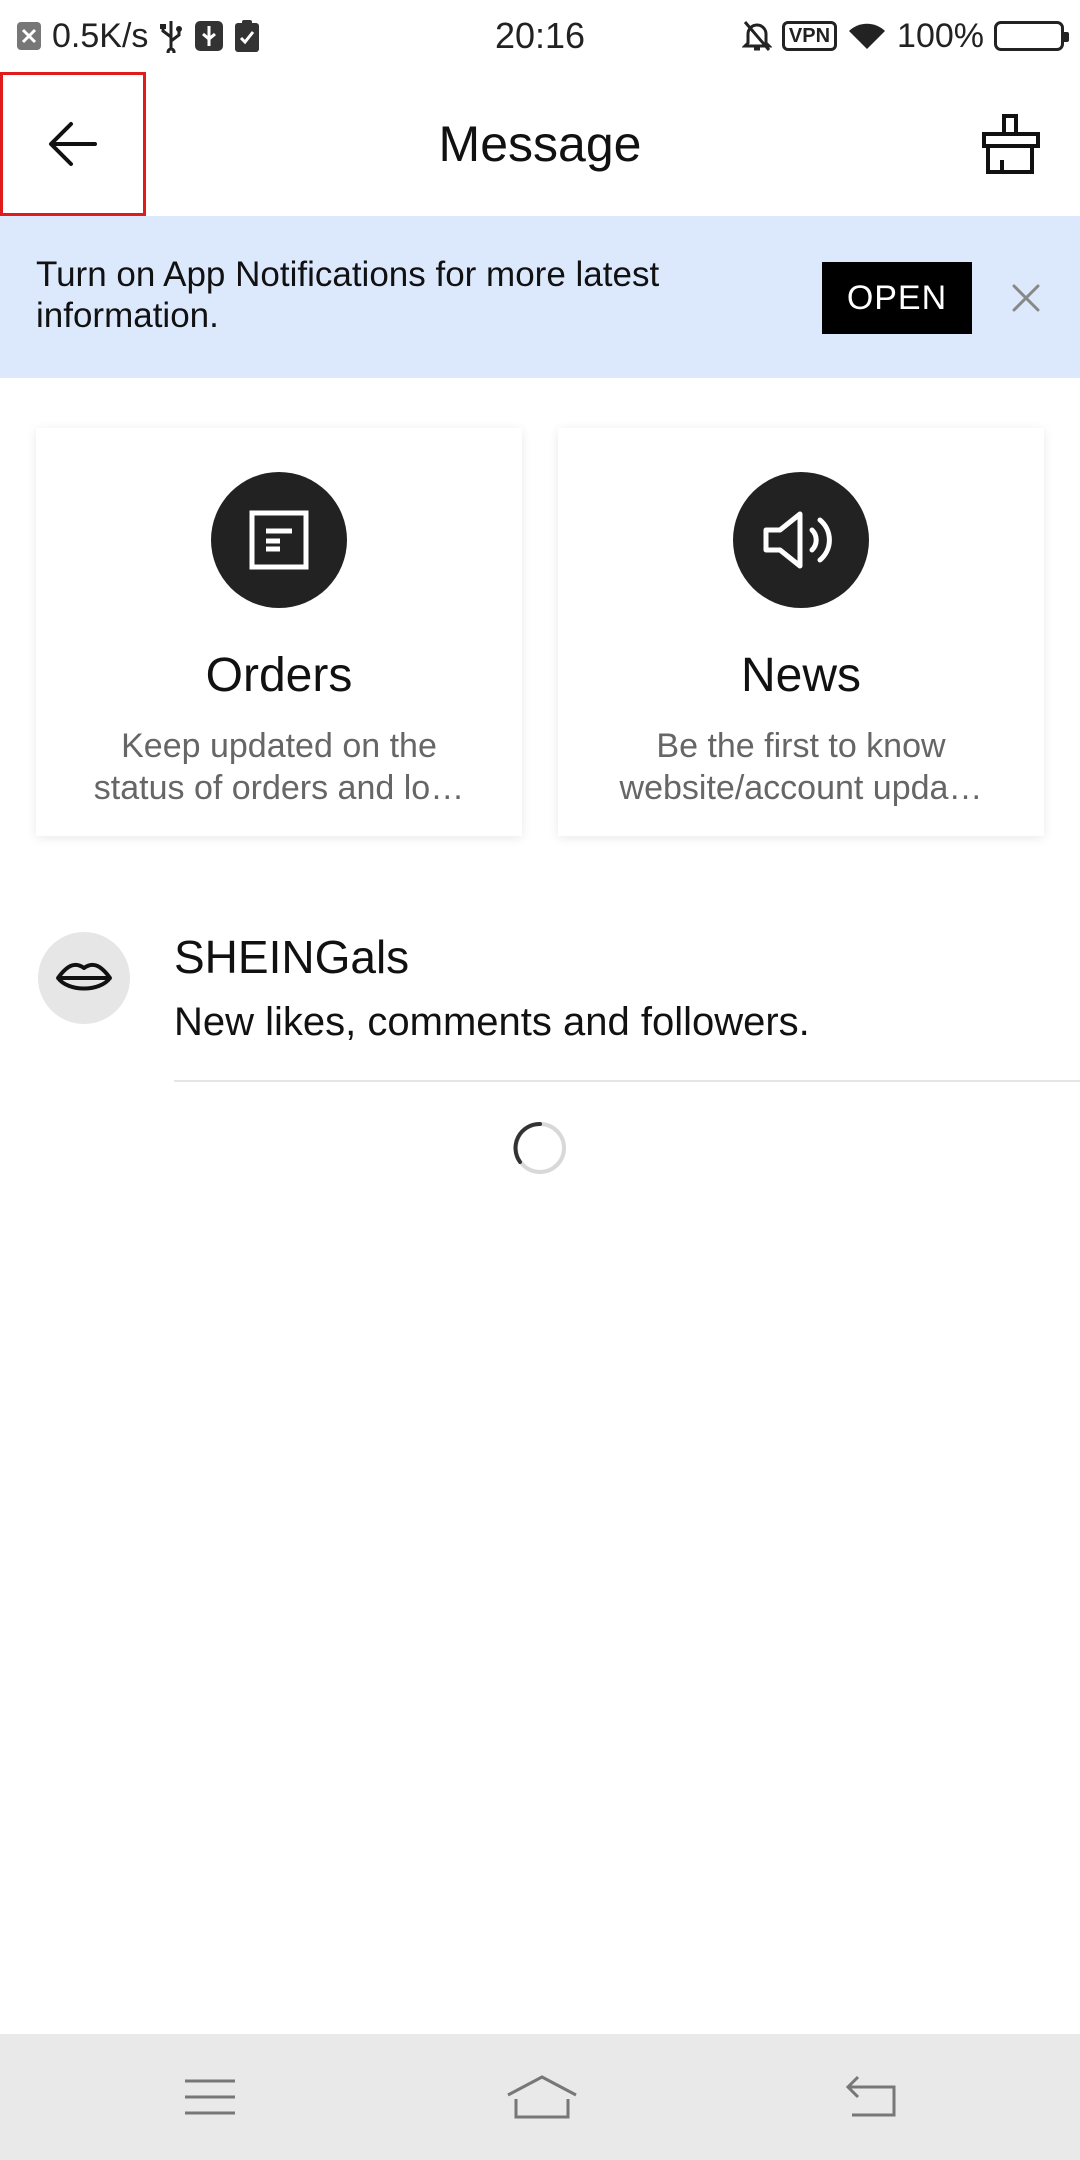  Describe the element at coordinates (1031, 36) in the screenshot. I see `battery-icon` at that location.